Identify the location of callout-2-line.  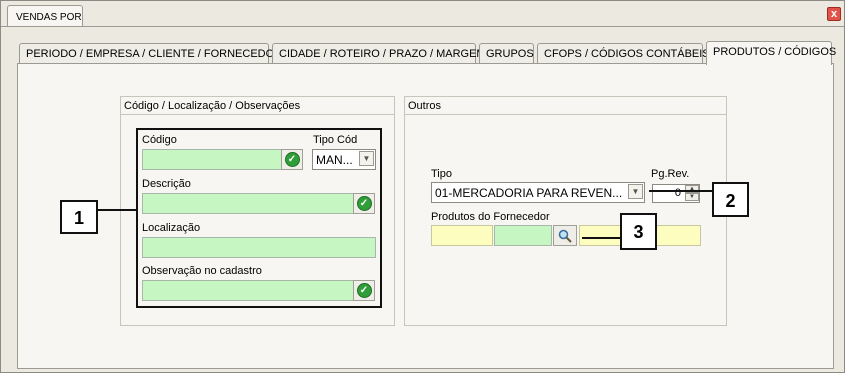
(680, 191).